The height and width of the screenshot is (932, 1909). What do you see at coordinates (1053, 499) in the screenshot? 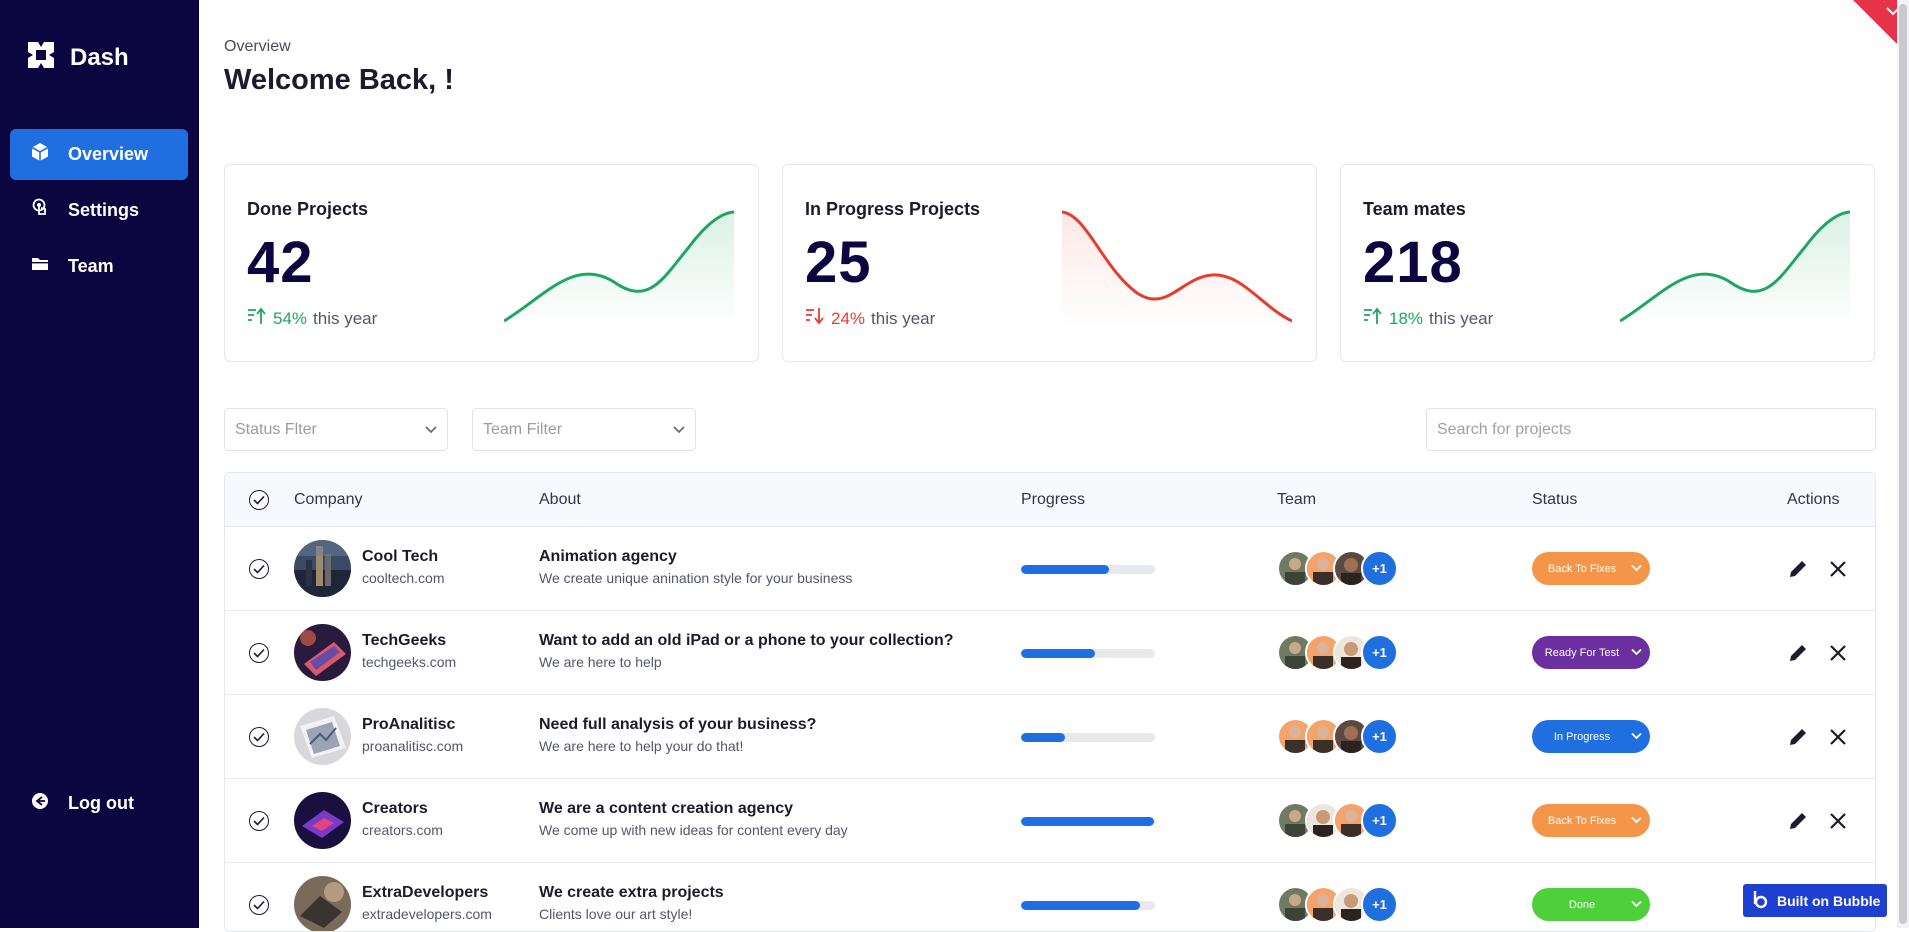
I see `column-header-progress: Progress` at bounding box center [1053, 499].